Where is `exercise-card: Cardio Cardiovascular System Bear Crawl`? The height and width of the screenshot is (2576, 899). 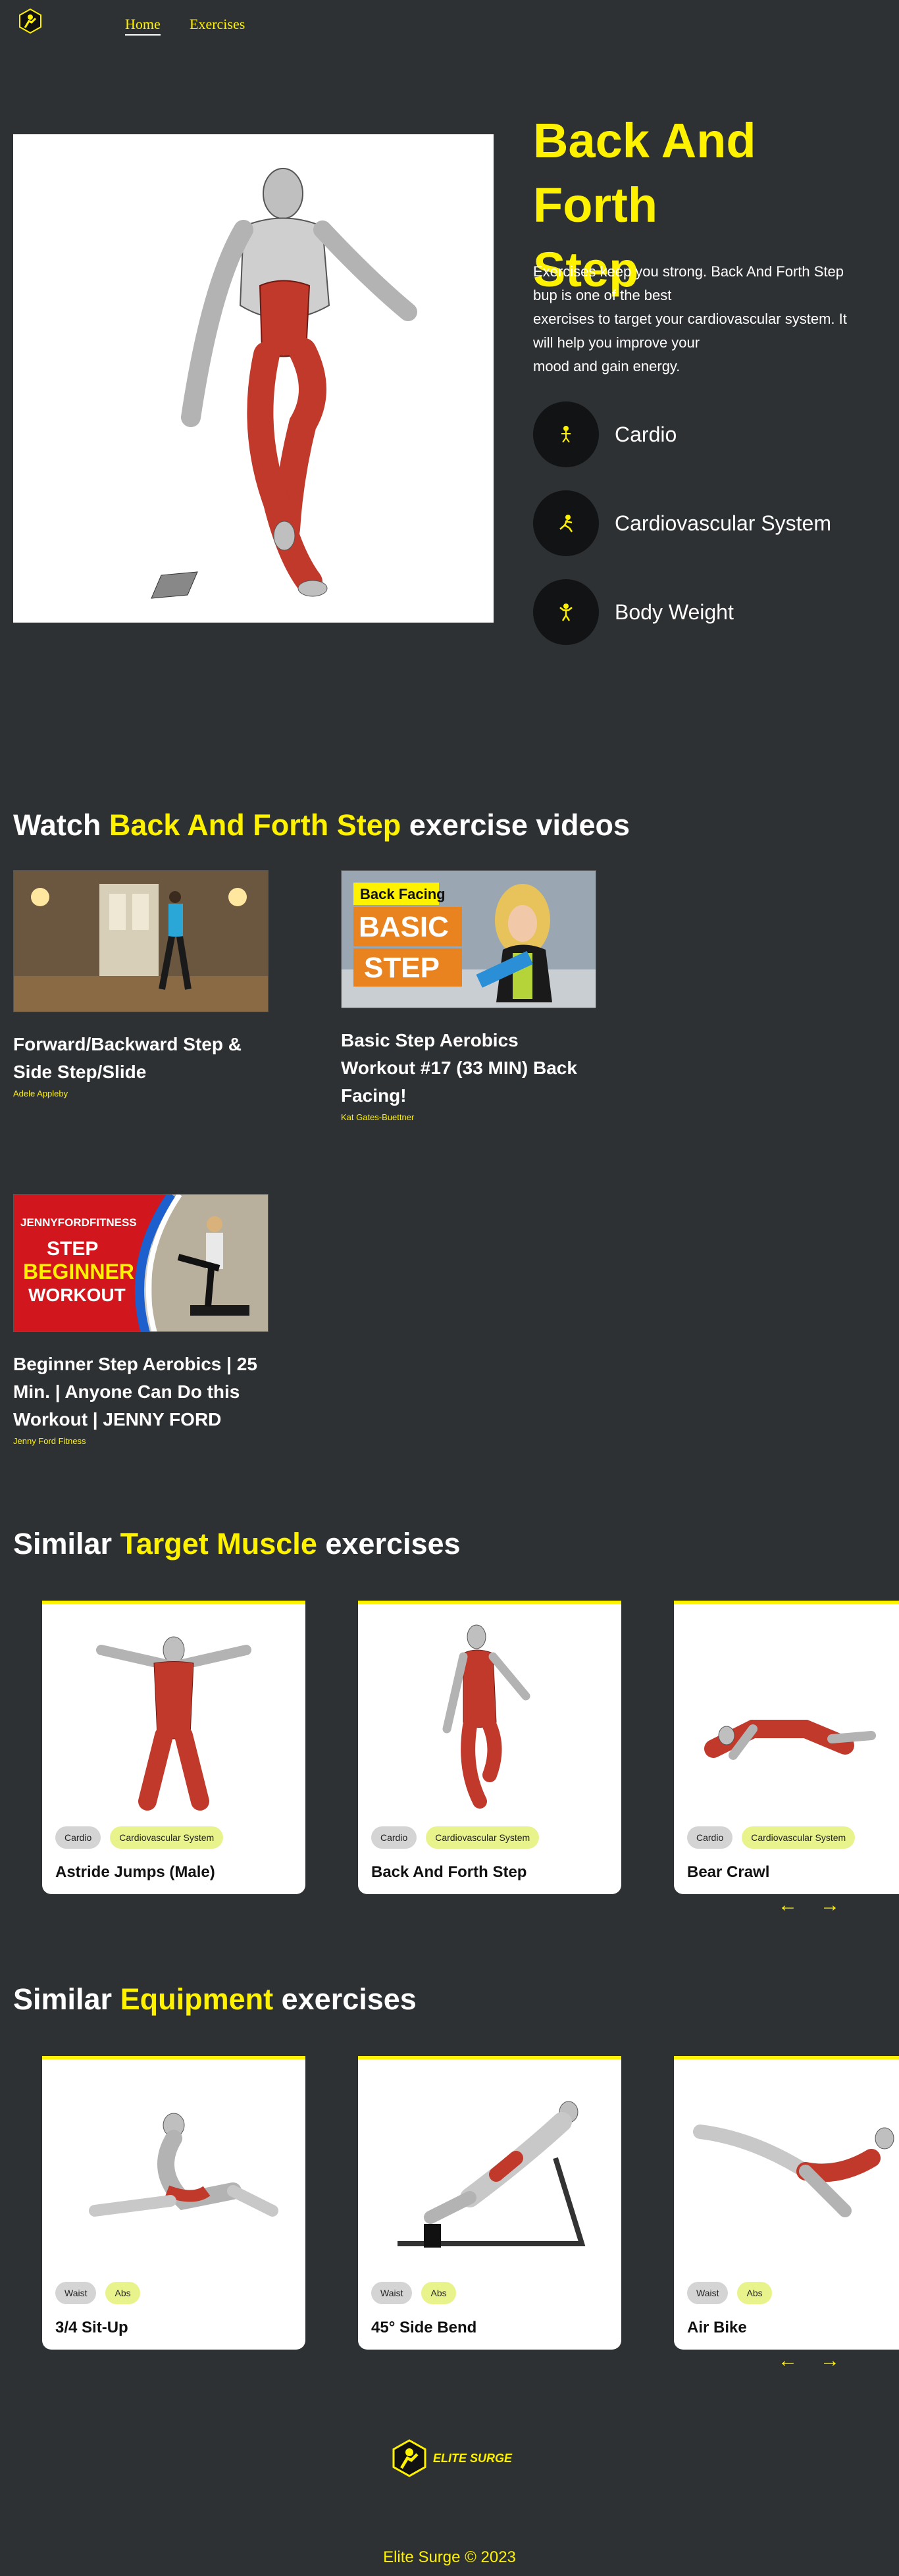 exercise-card: Cardio Cardiovascular System Bear Crawl is located at coordinates (787, 1747).